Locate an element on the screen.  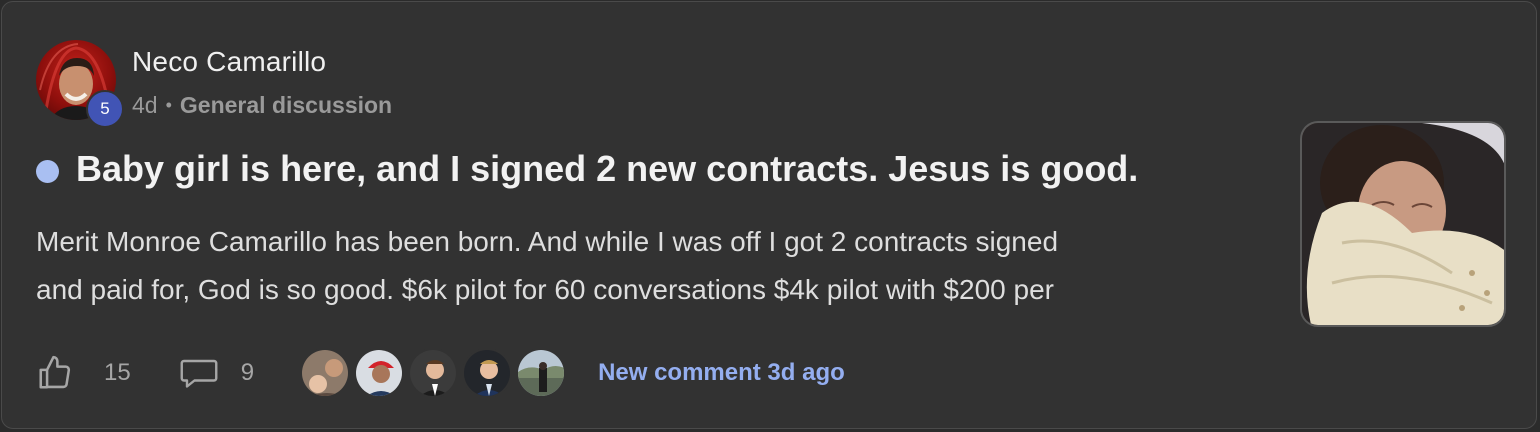
post-footer: 15 9 New comment 3d ago is located at coordinates (440, 373).